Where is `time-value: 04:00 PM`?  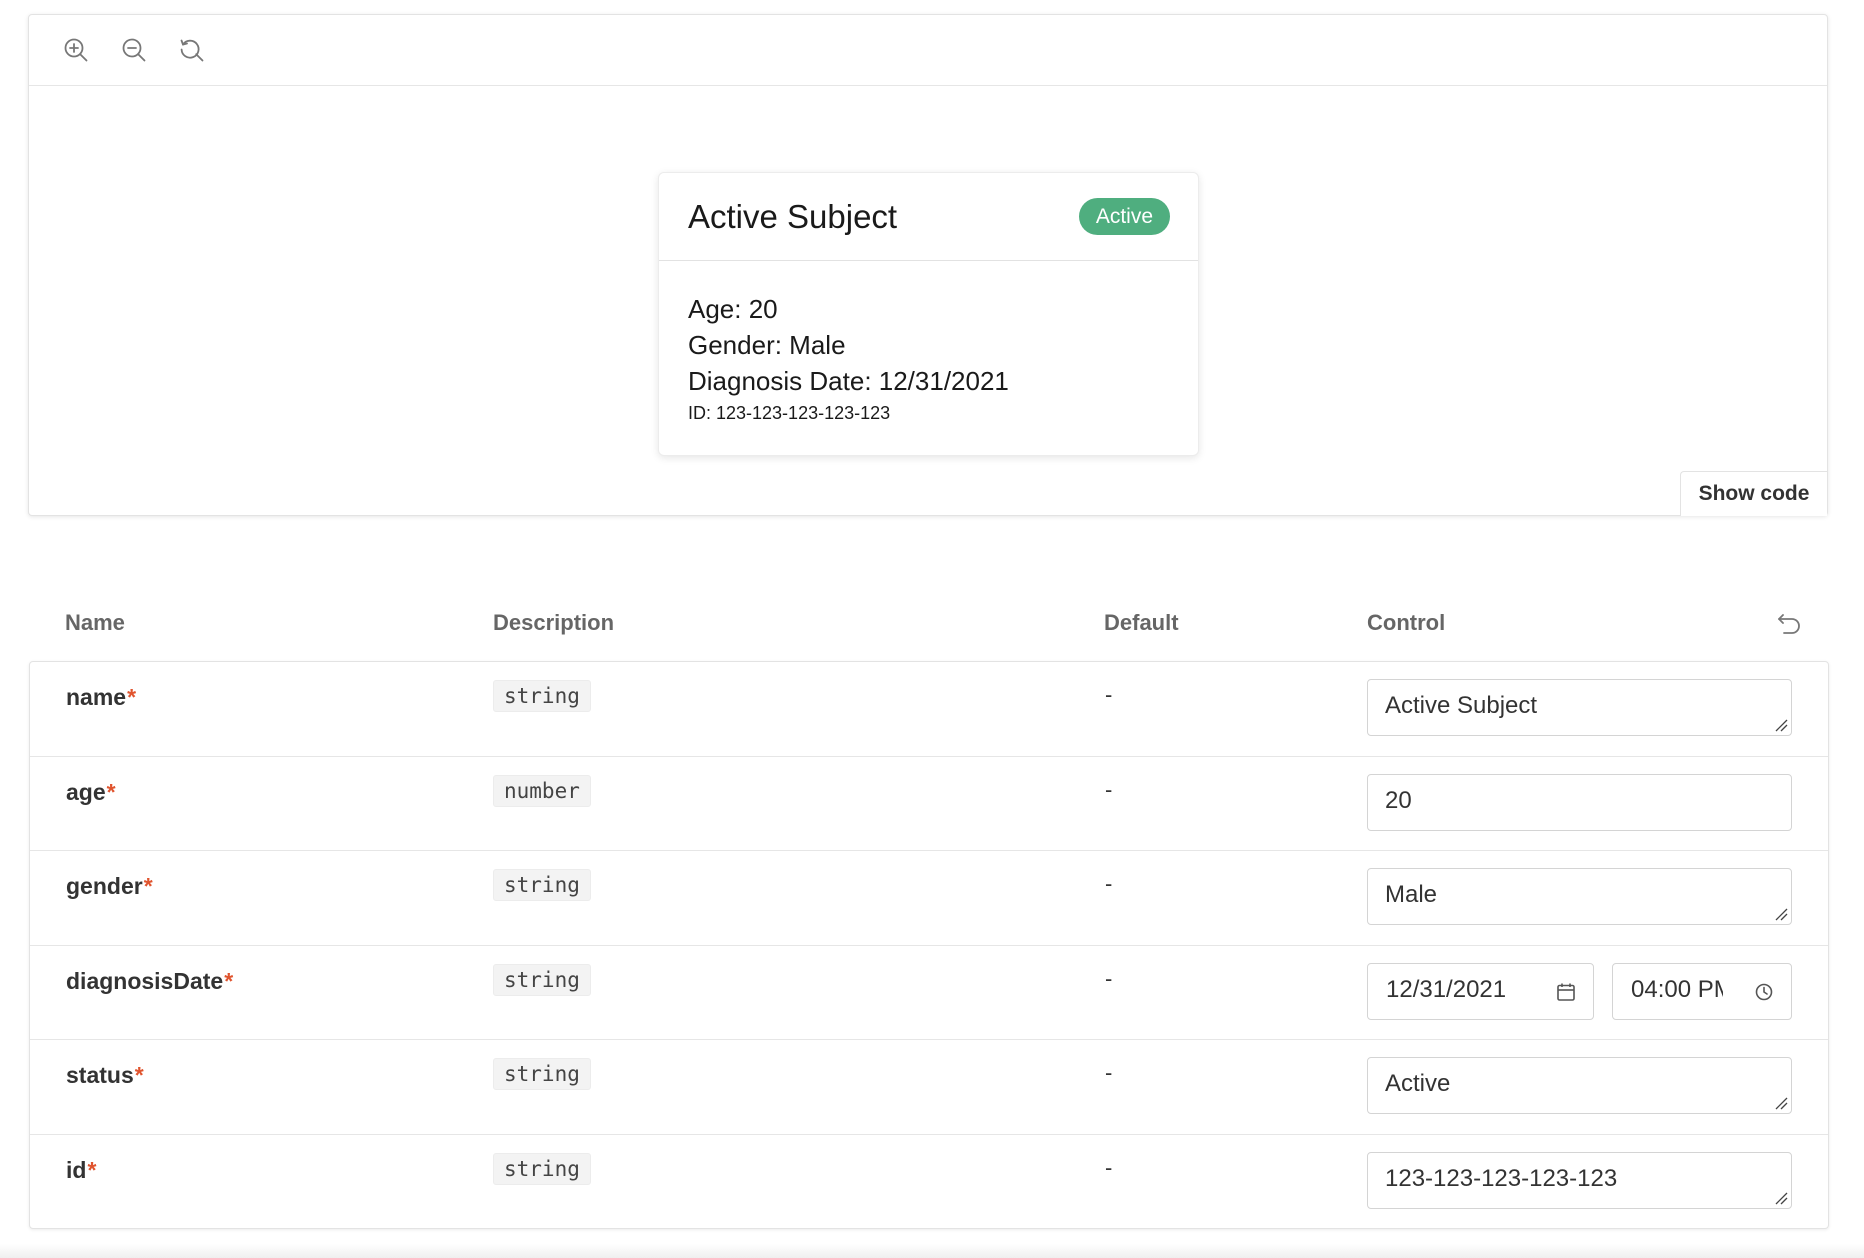 time-value: 04:00 PM is located at coordinates (1677, 989).